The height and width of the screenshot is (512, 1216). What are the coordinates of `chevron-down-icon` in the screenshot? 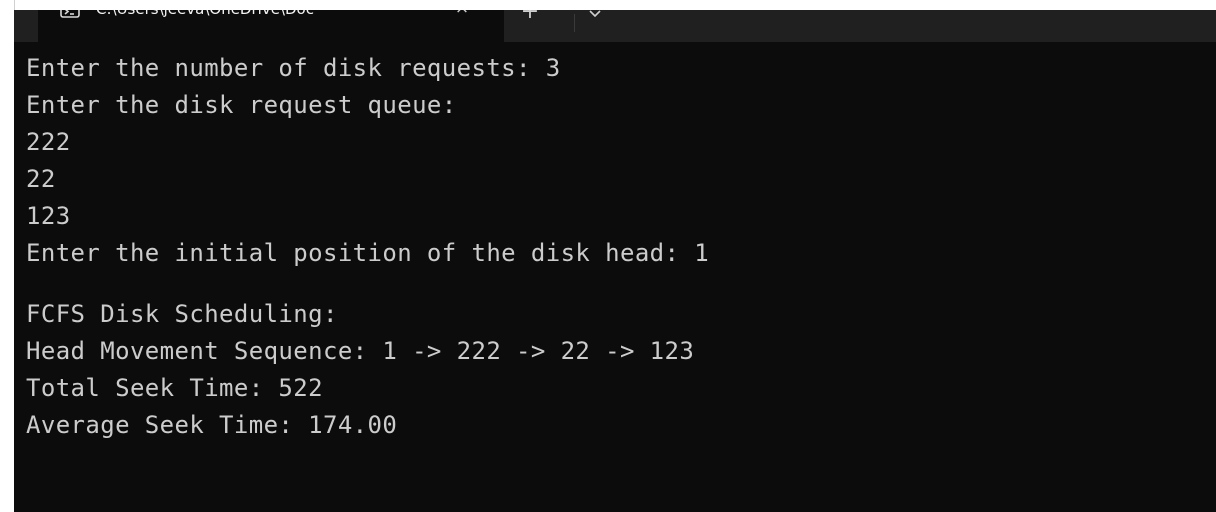 It's located at (595, 18).